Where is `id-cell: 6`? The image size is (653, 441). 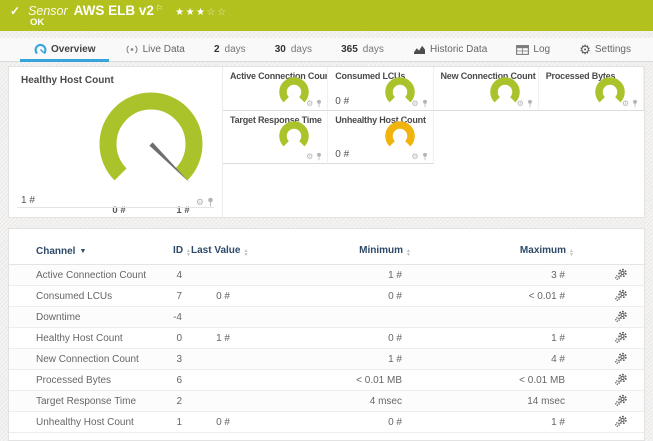
id-cell: 6 is located at coordinates (175, 380).